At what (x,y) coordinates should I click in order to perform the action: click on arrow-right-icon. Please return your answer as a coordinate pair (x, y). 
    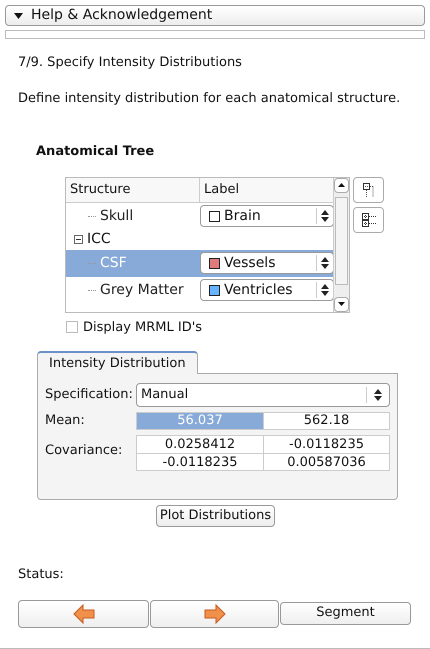
    Looking at the image, I should click on (215, 614).